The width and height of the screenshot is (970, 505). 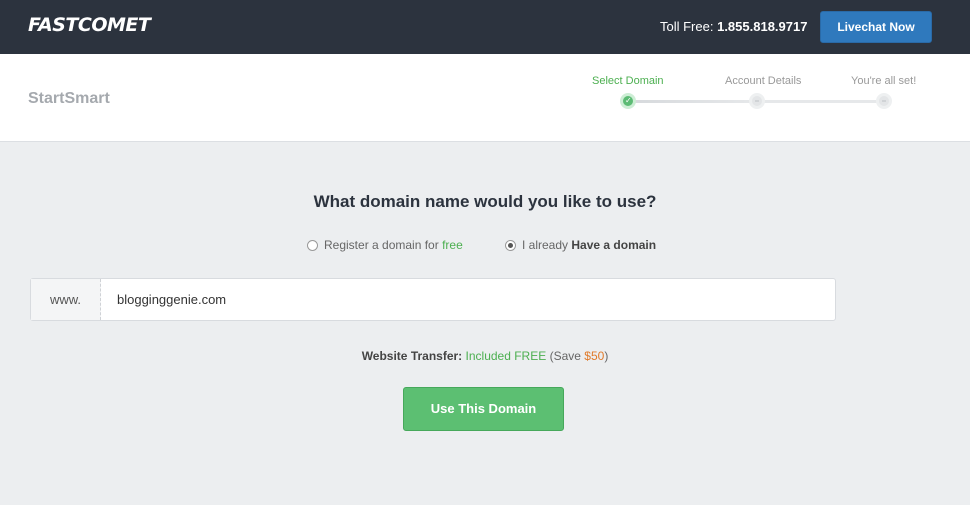 I want to click on fastcomet-logo: FASTCOMET, so click(x=89, y=25).